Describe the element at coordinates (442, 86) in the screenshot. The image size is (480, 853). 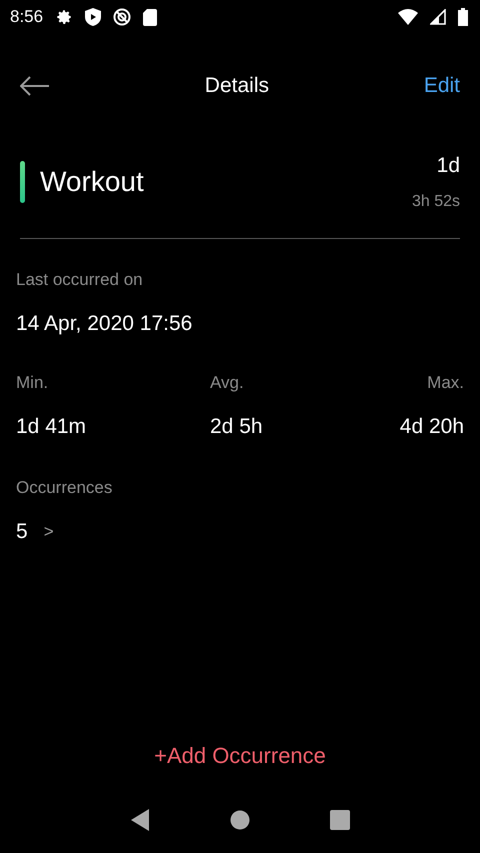
I see `edit-button: Edit` at that location.